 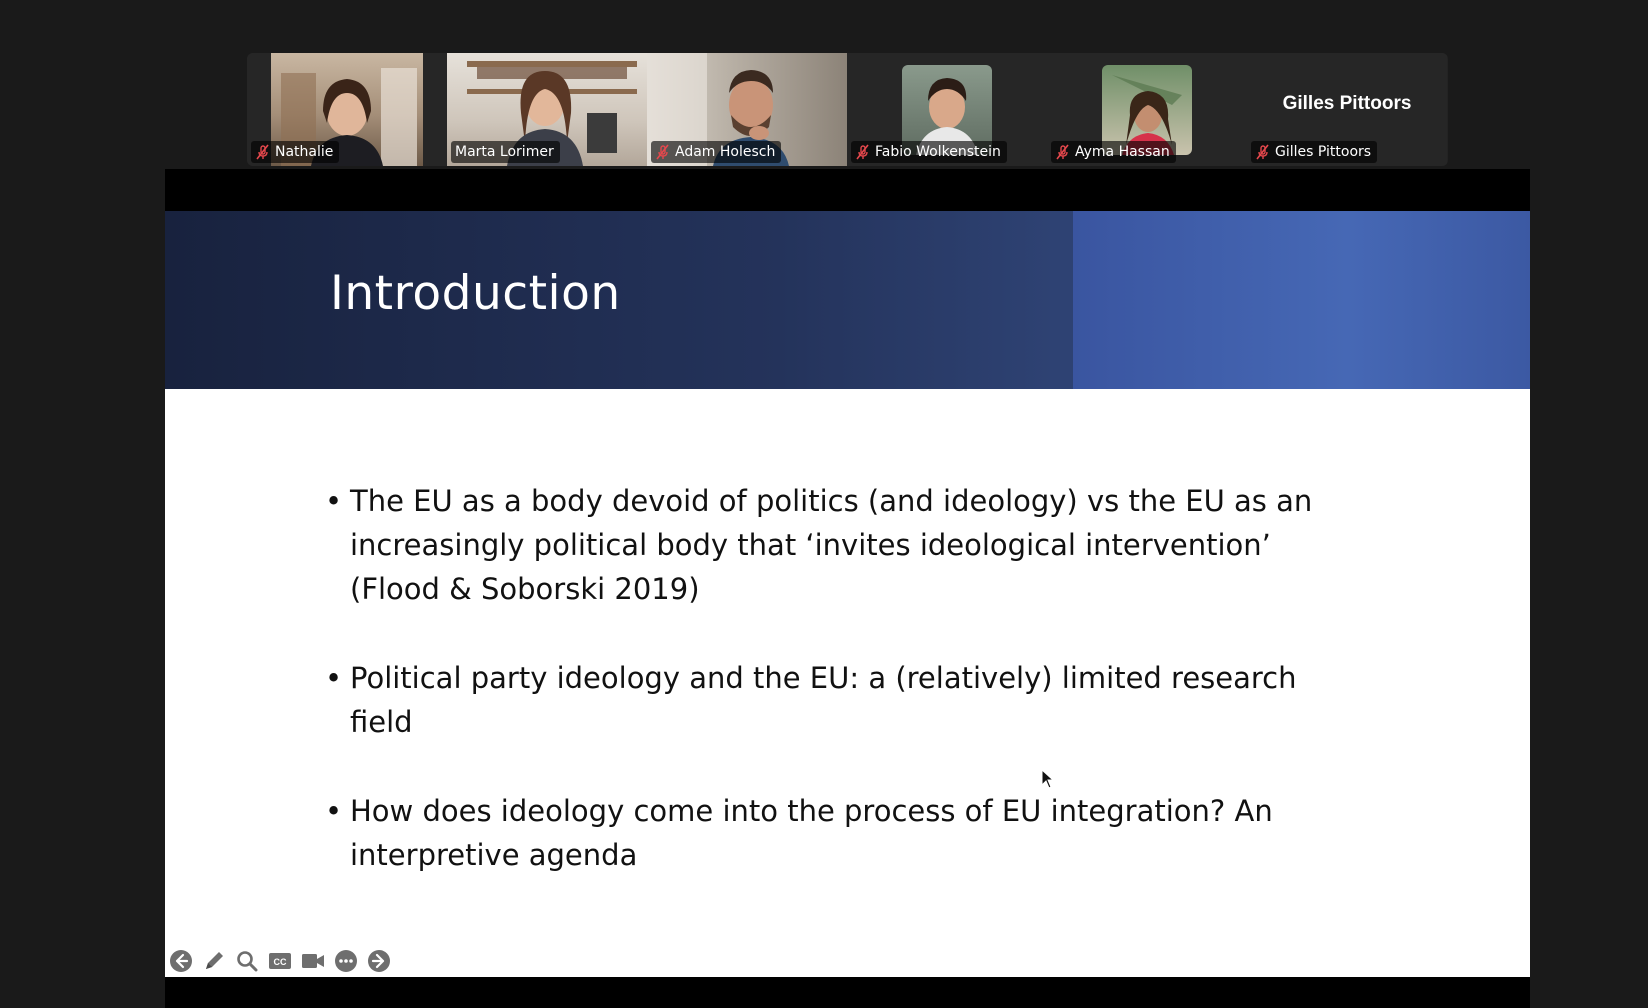 I want to click on participant-nameplate: Nathalie, so click(x=295, y=152).